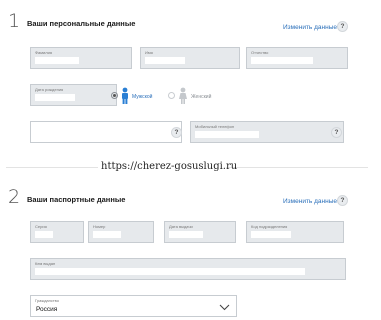  I want to click on dept-code-label: Код подразделения, so click(269, 226).